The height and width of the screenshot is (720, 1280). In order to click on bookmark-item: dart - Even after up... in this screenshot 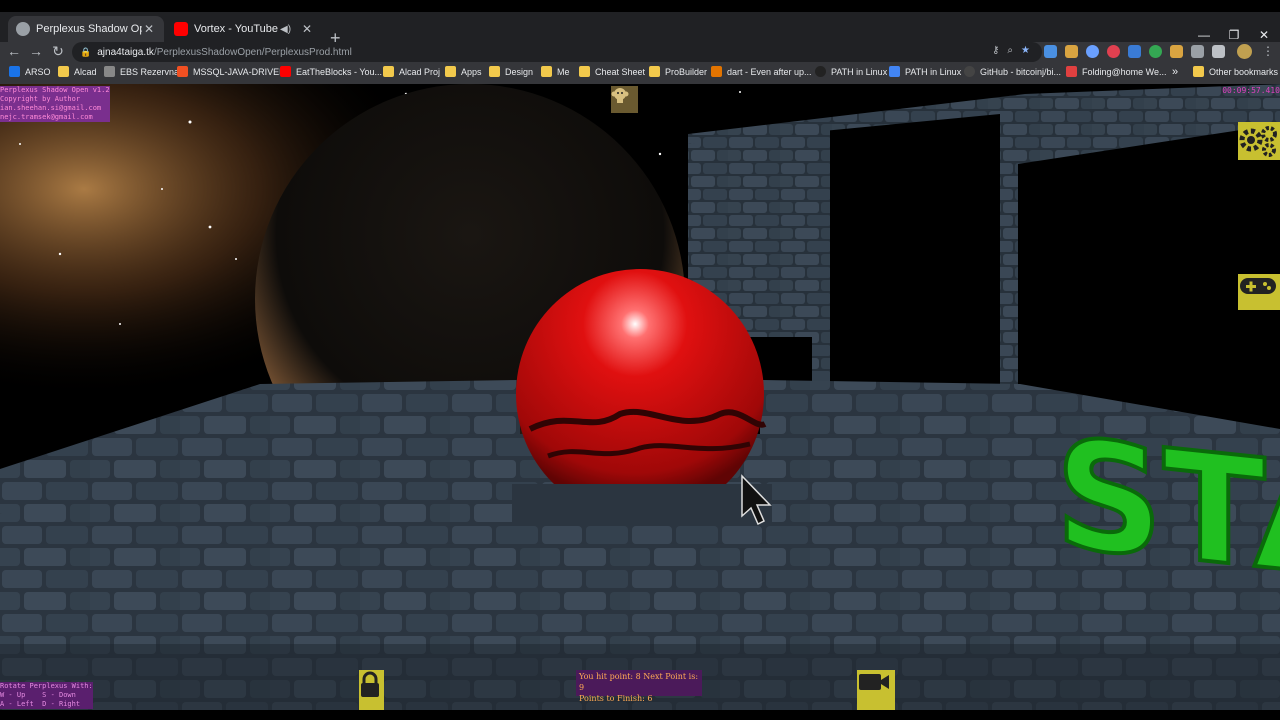, I will do `click(761, 71)`.